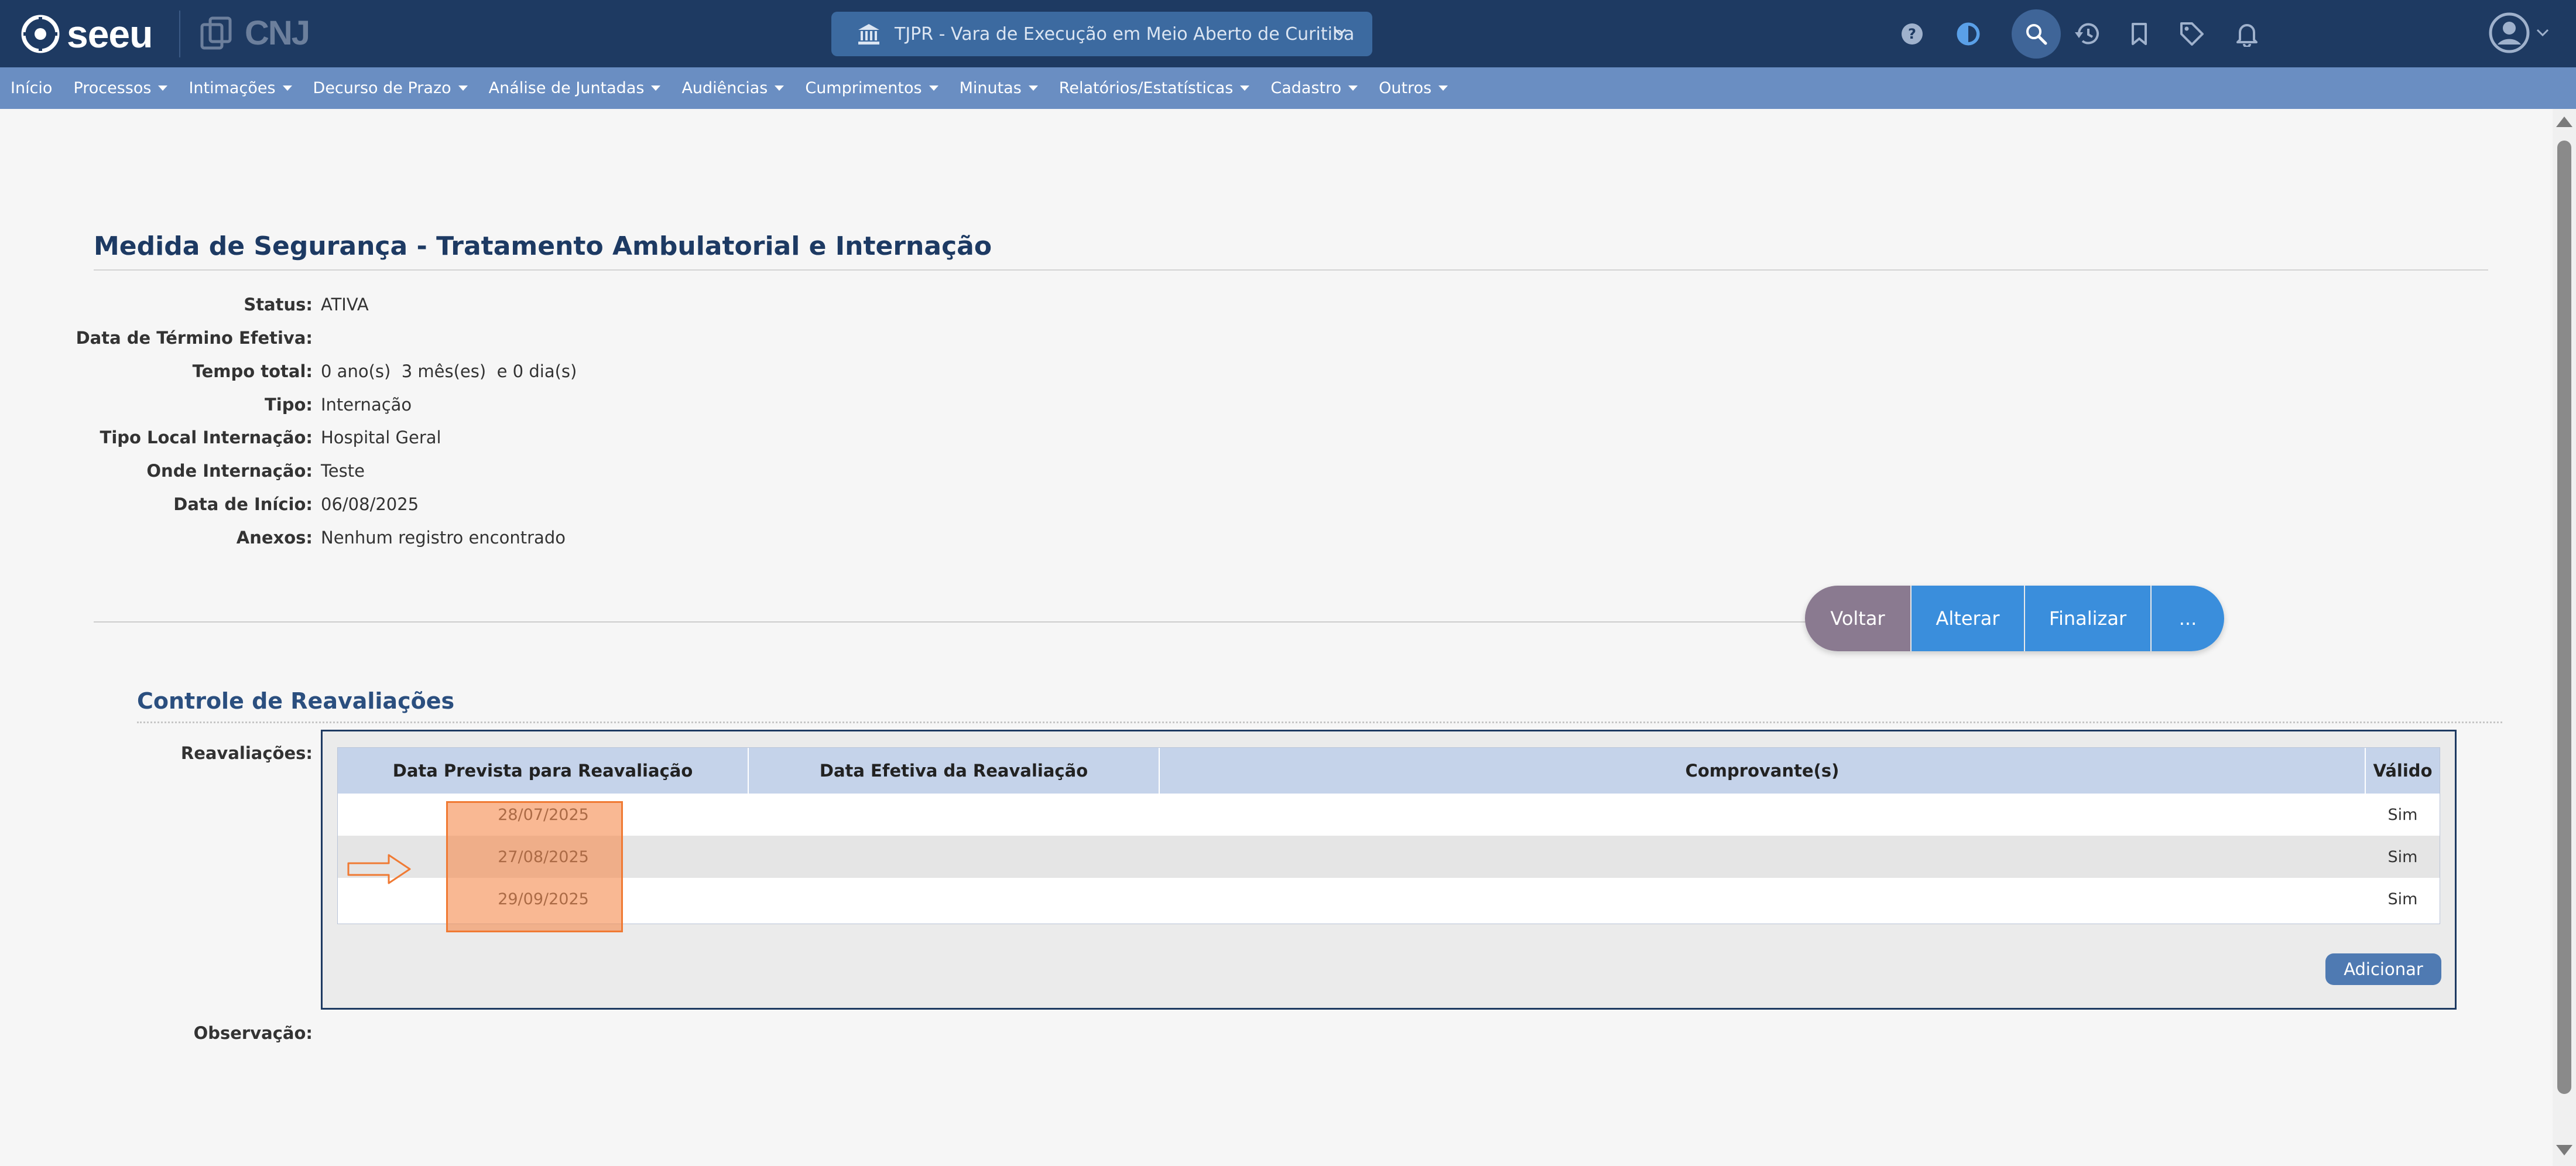  Describe the element at coordinates (575, 88) in the screenshot. I see `menu-item-analise-de-juntadas: Análise de Juntadas` at that location.